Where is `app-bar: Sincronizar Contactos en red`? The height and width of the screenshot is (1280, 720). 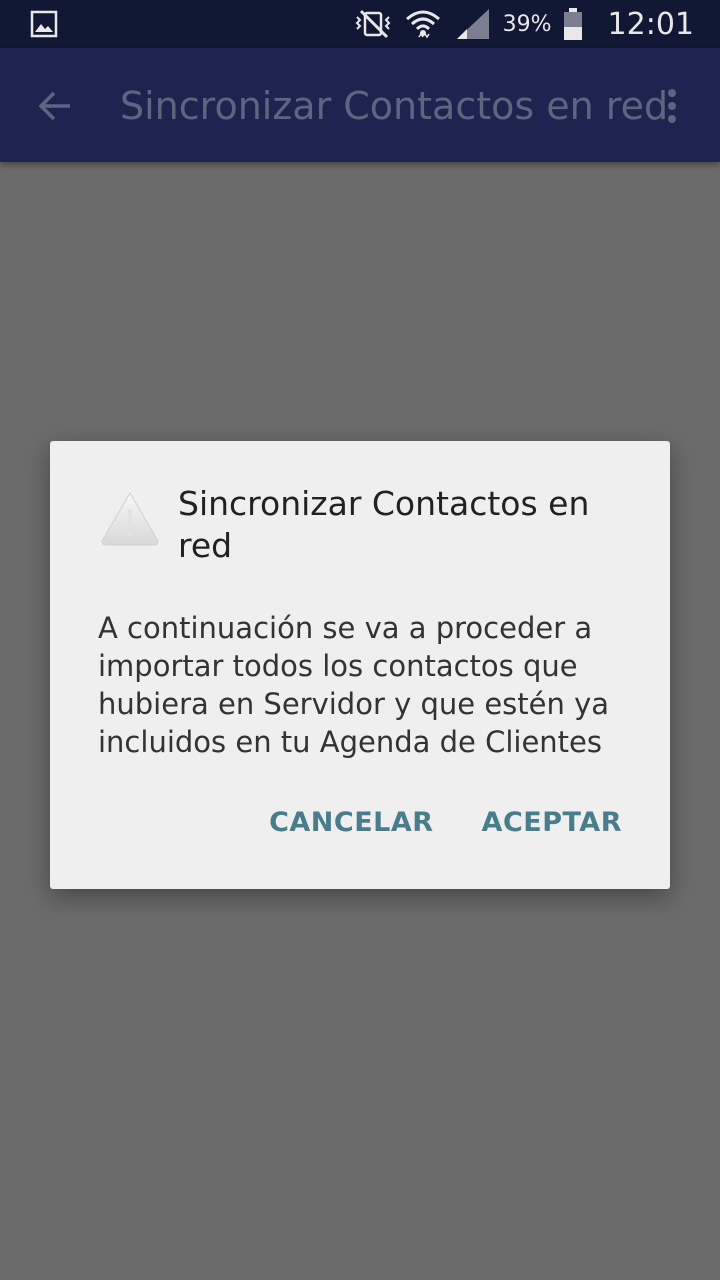 app-bar: Sincronizar Contactos en red is located at coordinates (360, 105).